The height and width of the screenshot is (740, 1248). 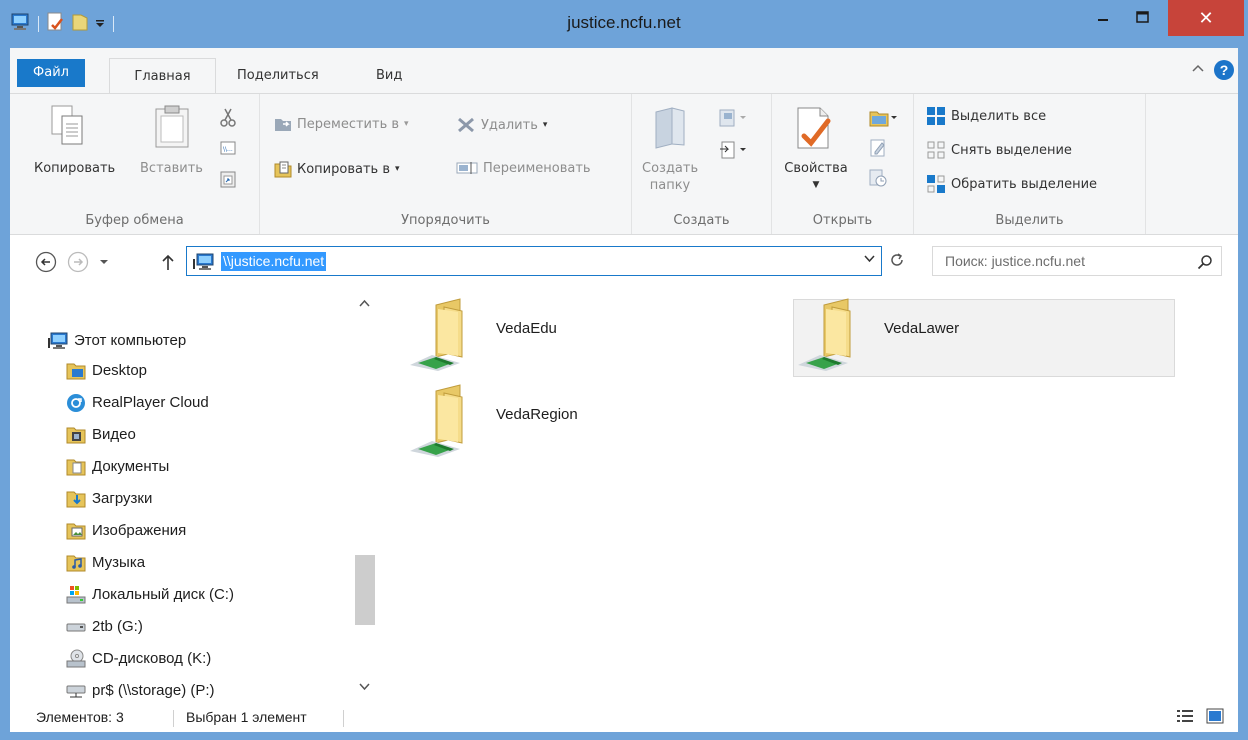 What do you see at coordinates (441, 338) in the screenshot?
I see `network-folder-icon` at bounding box center [441, 338].